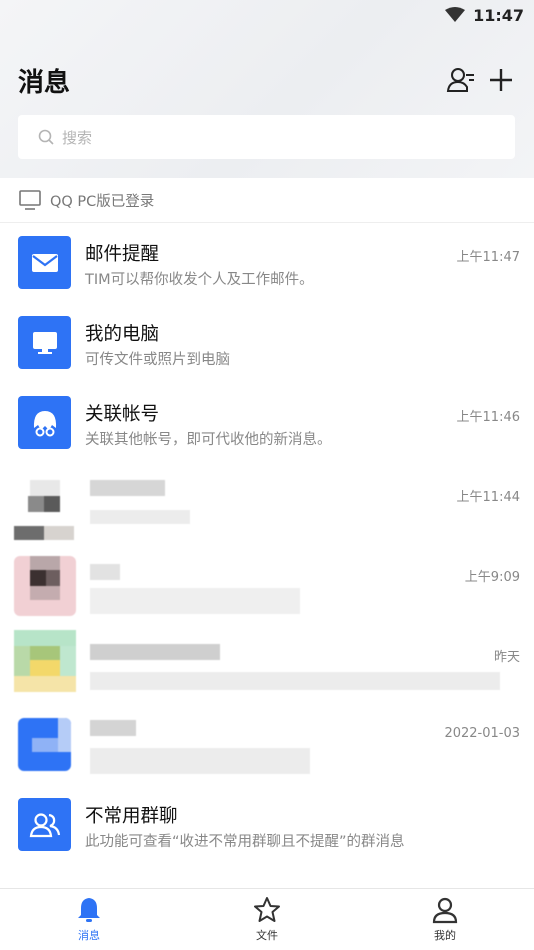 The image size is (534, 950). What do you see at coordinates (267, 504) in the screenshot?
I see `conversation-item: 上午11:44` at bounding box center [267, 504].